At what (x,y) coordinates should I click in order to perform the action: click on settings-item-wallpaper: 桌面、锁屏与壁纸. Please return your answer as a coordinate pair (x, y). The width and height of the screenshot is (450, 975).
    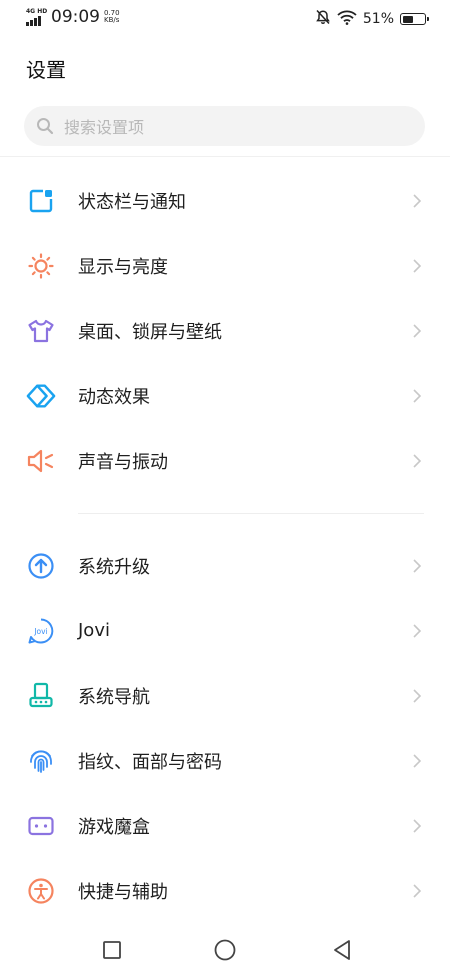
    Looking at the image, I should click on (225, 330).